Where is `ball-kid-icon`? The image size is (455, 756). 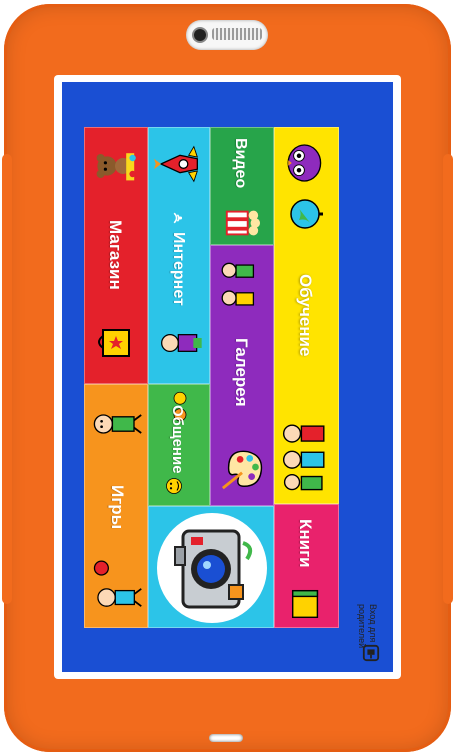
ball-kid-icon is located at coordinates (117, 583).